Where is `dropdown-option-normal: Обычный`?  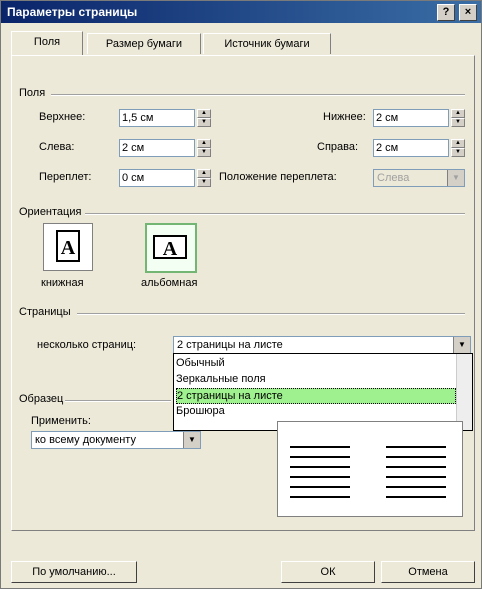
dropdown-option-normal: Обычный is located at coordinates (200, 363).